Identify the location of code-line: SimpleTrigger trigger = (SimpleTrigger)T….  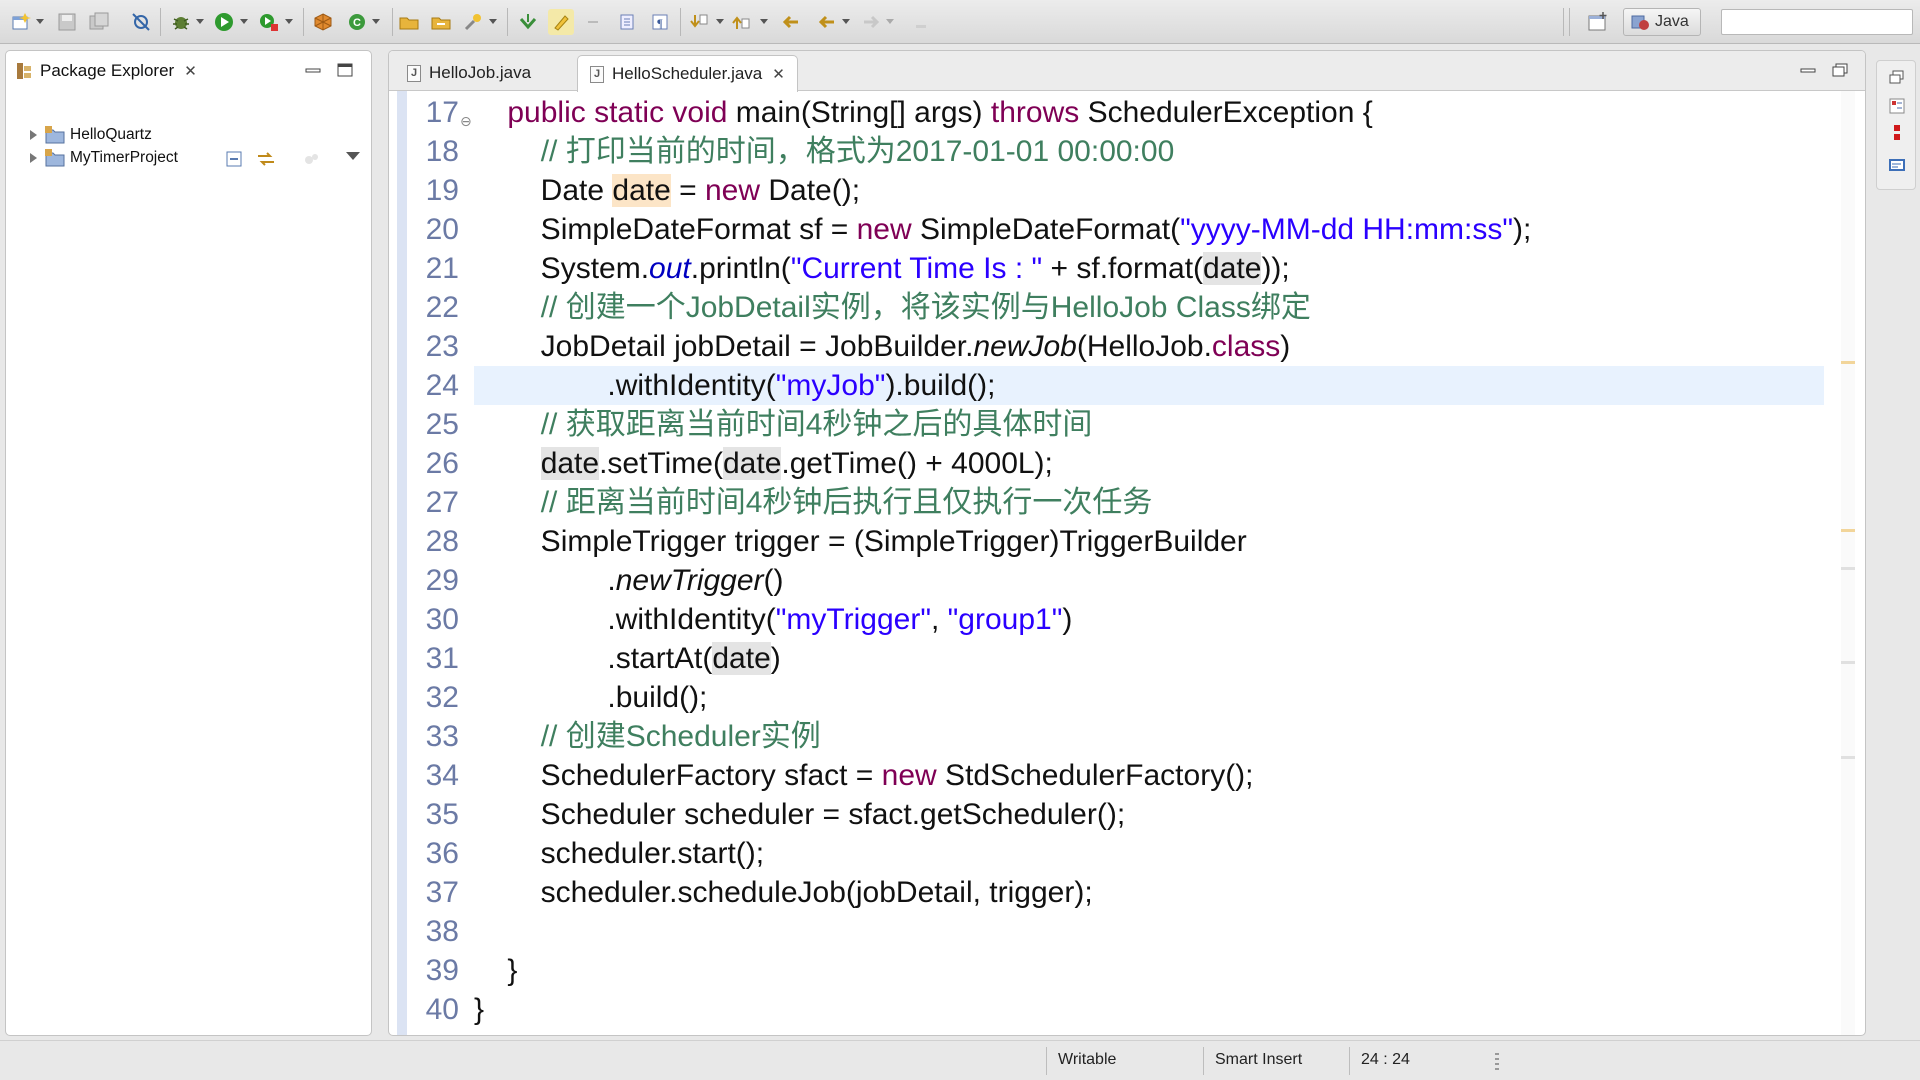
(1149, 541).